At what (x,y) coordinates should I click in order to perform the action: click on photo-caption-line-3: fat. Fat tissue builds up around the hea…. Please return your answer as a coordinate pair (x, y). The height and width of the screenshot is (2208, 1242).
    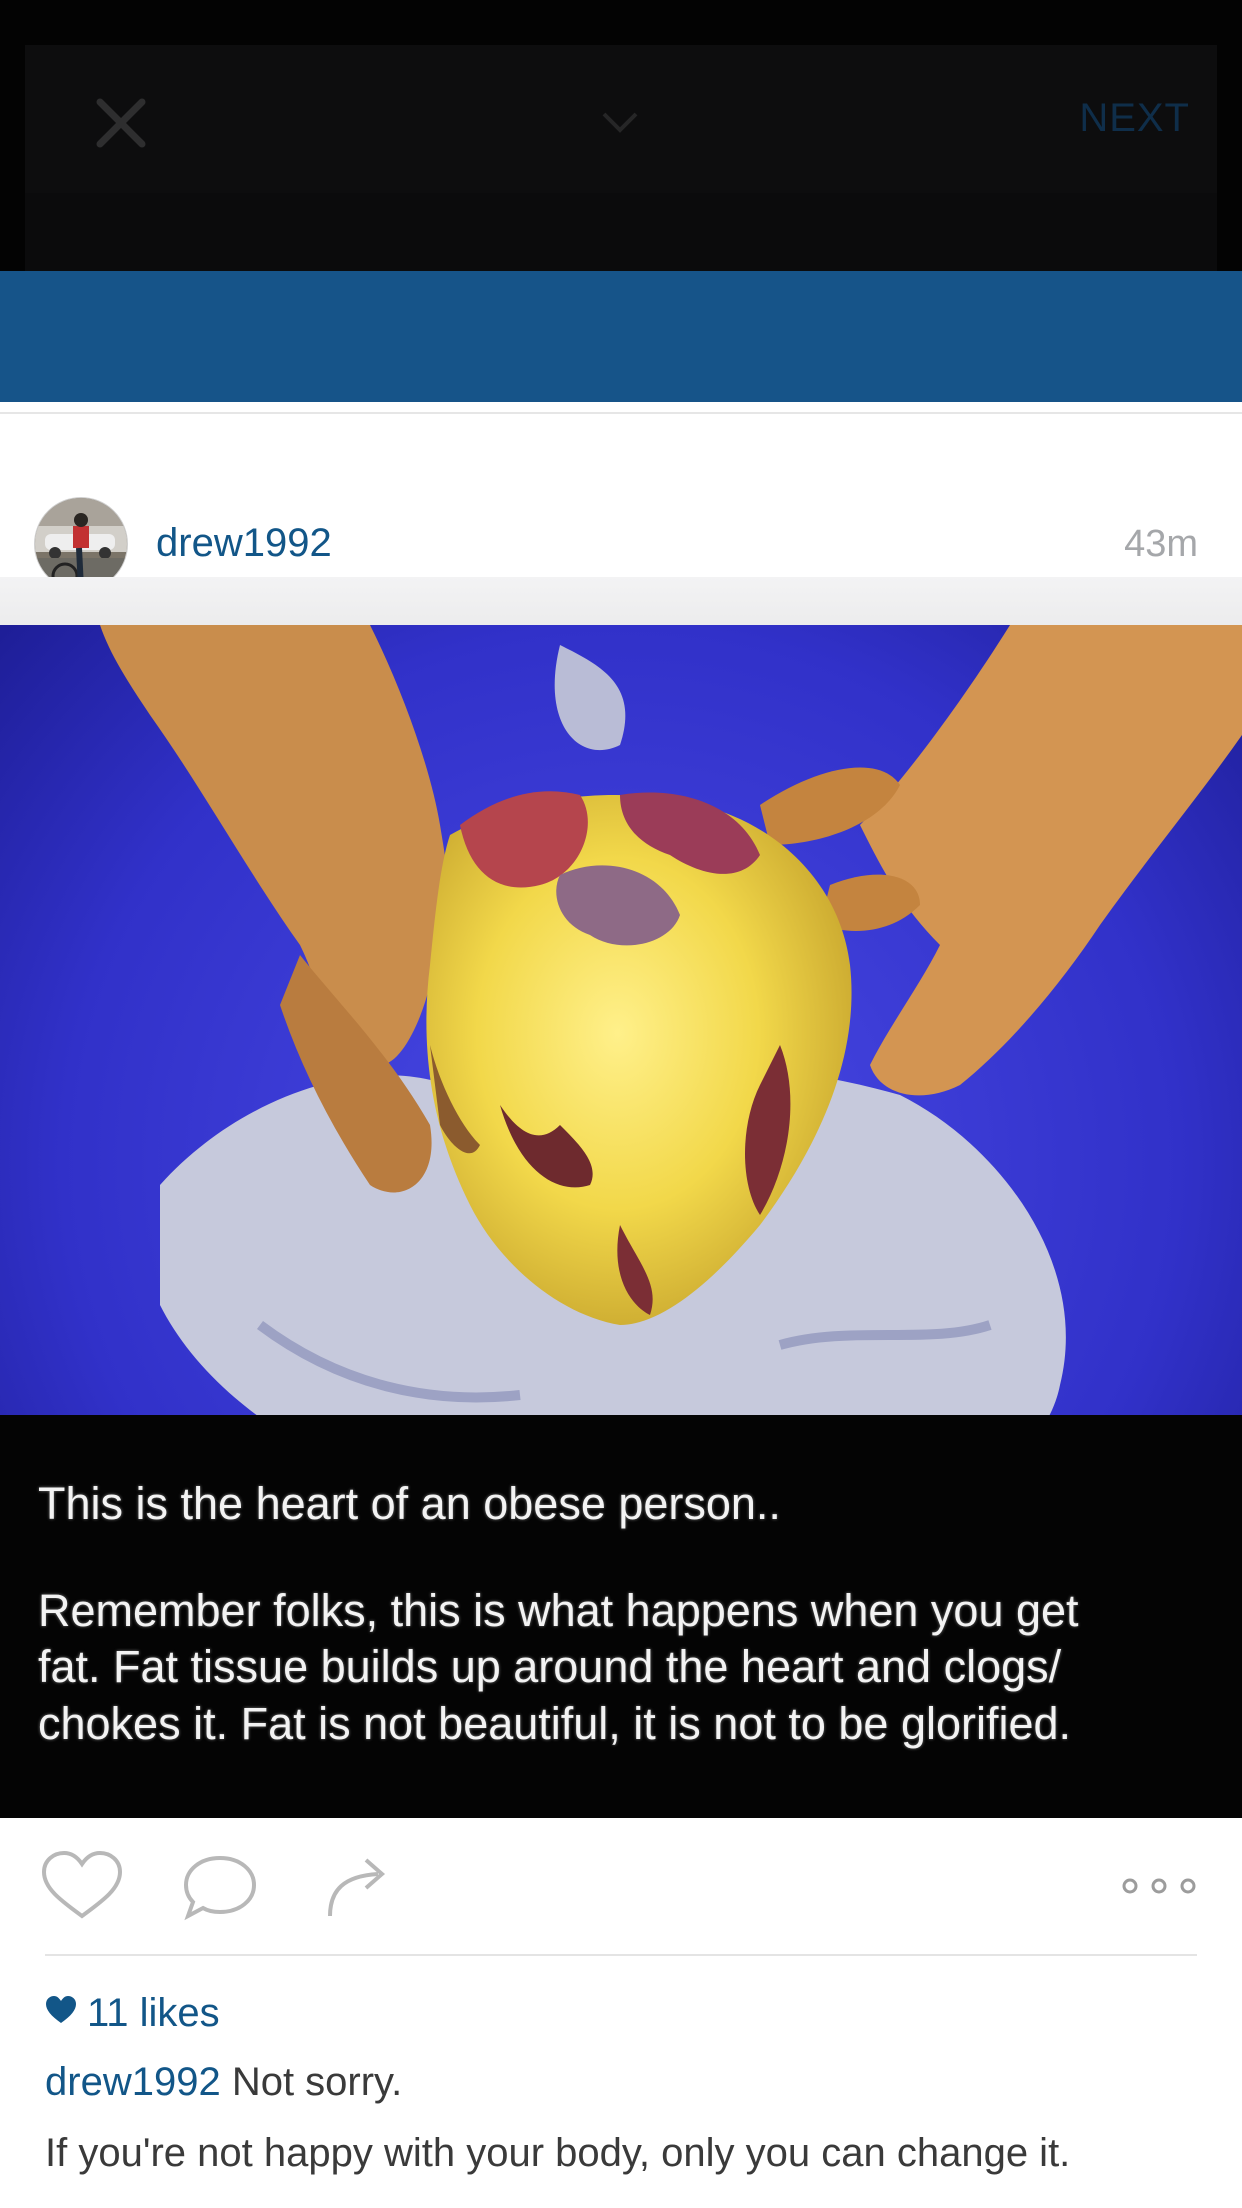
    Looking at the image, I should click on (550, 1666).